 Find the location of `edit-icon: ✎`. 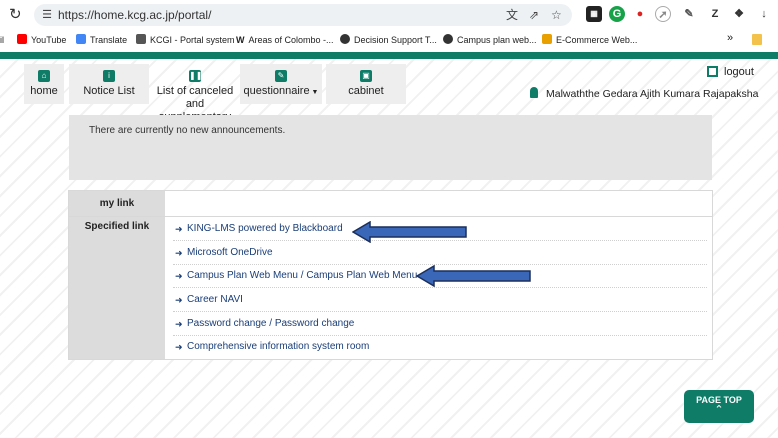

edit-icon: ✎ is located at coordinates (281, 76).